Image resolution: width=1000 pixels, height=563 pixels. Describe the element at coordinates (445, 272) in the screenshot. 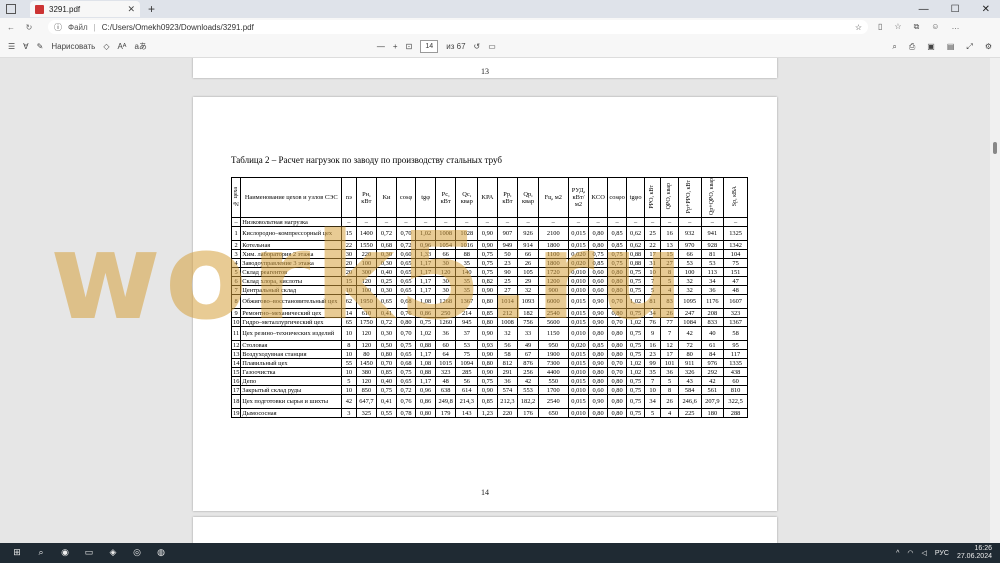

I see `table-cell: 120` at that location.